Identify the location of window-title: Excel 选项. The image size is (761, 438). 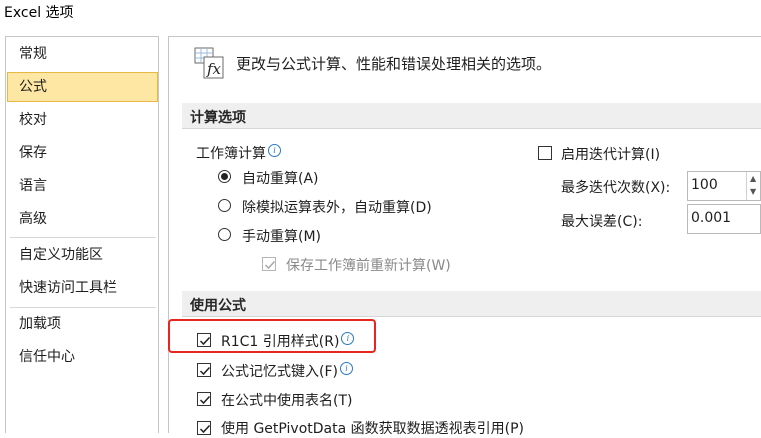
(39, 13).